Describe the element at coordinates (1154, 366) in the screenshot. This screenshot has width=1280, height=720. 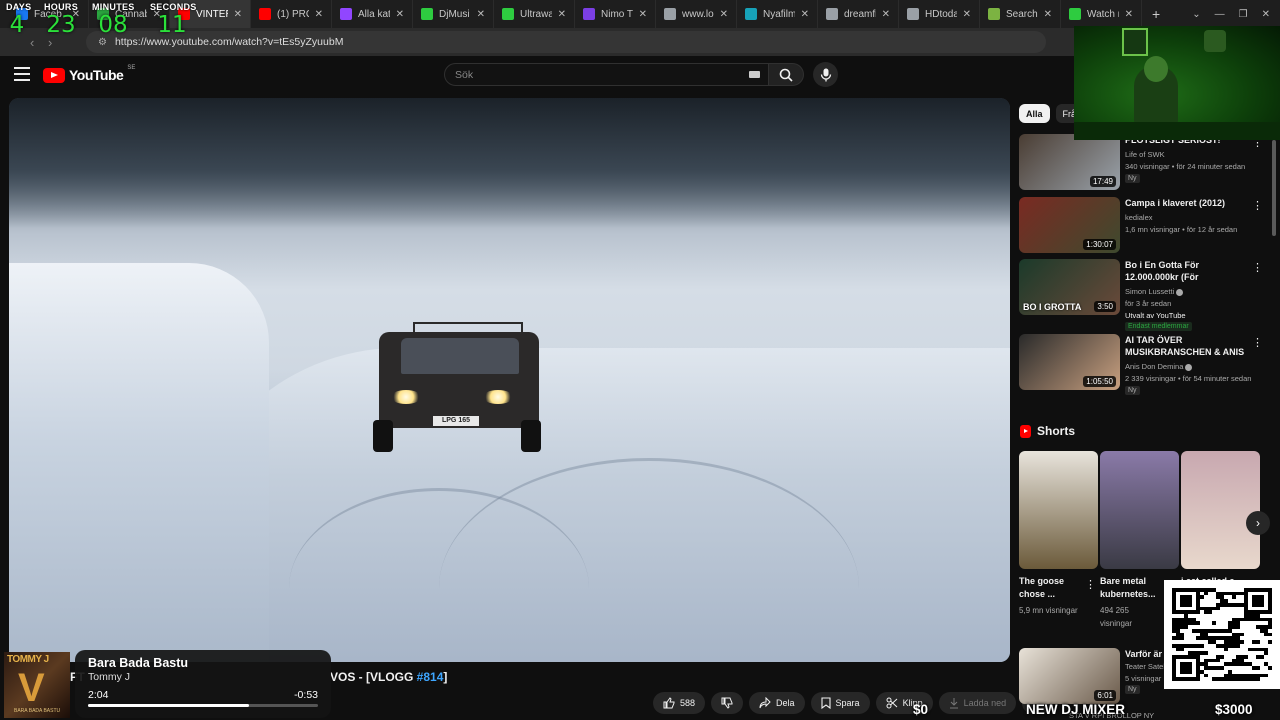
I see `channel-name-text: Anis Don Demina` at that location.